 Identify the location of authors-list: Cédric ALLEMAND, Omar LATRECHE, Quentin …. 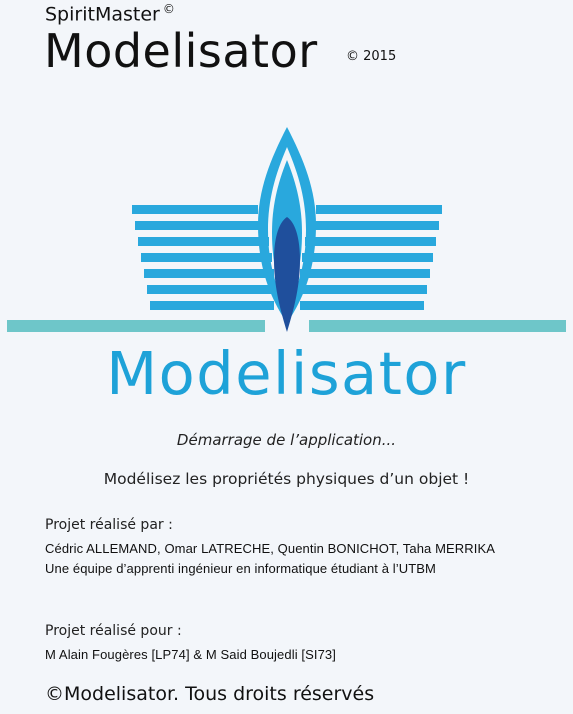
(270, 548).